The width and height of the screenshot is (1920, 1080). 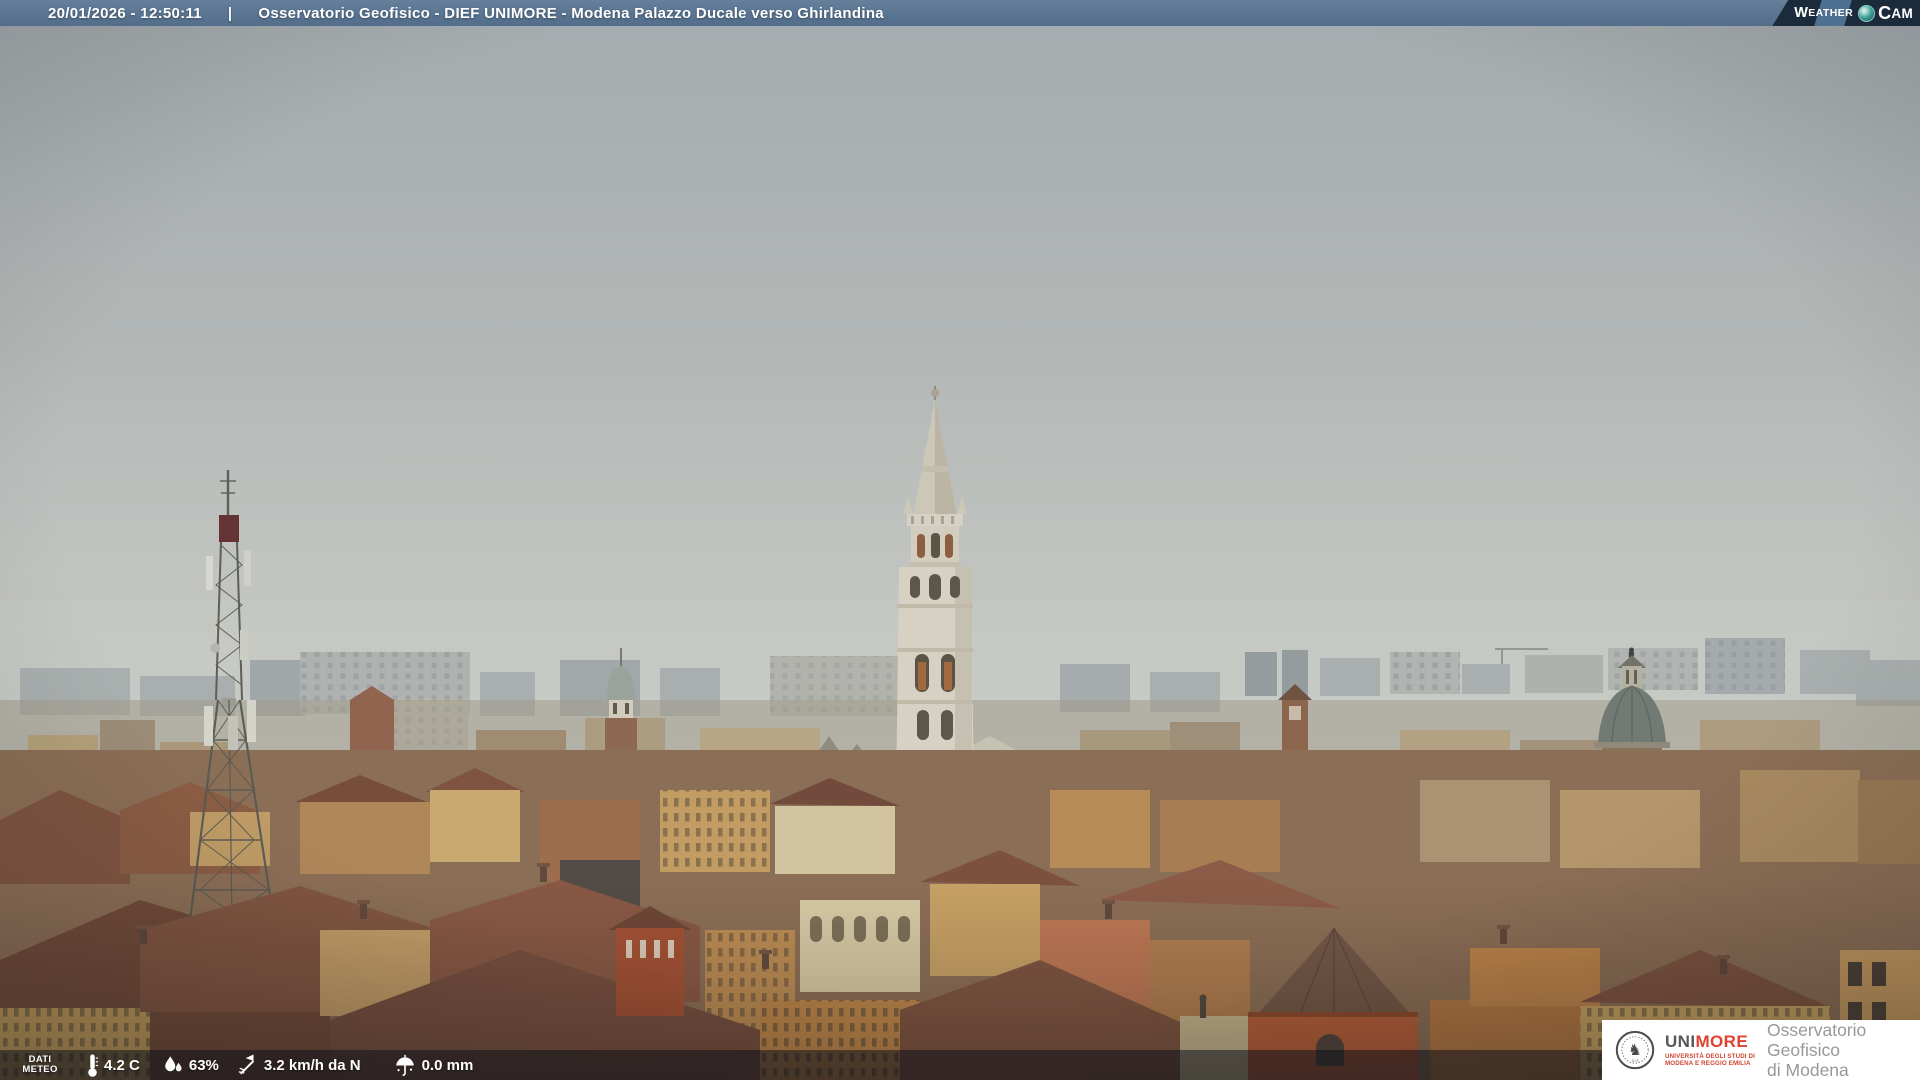 I want to click on wind-icon, so click(x=246, y=1064).